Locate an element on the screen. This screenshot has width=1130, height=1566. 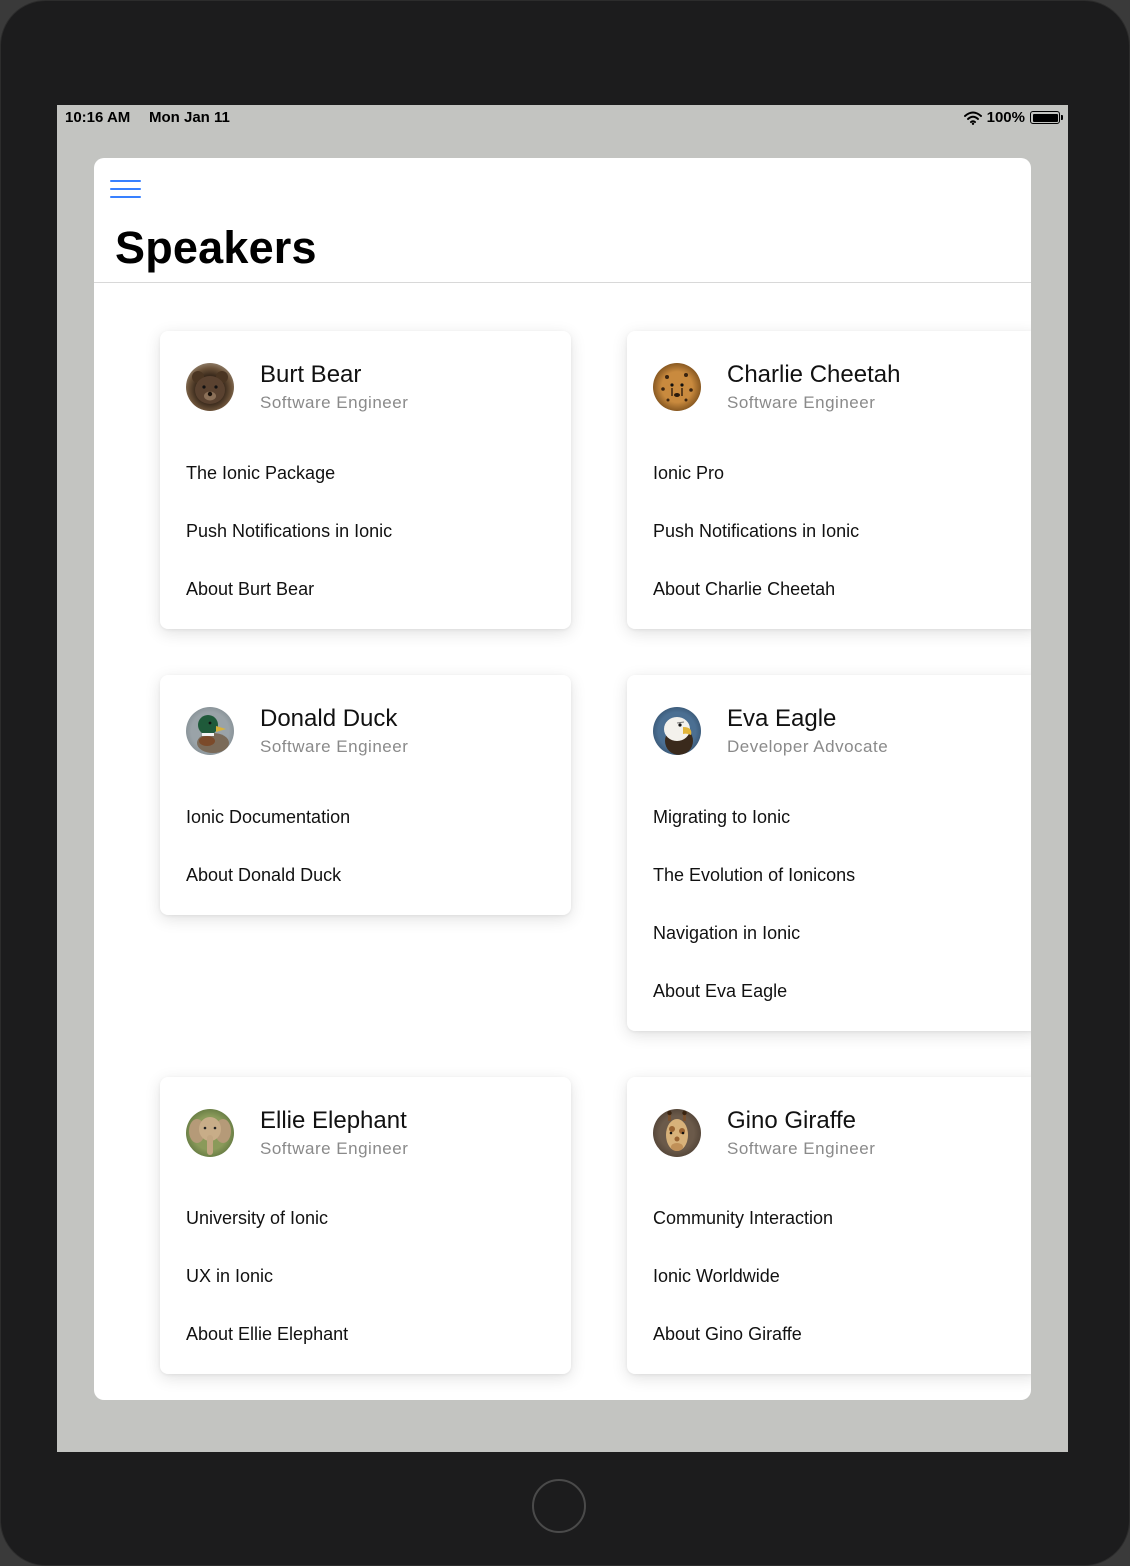
session-item: The Ionic Package is located at coordinates (260, 473).